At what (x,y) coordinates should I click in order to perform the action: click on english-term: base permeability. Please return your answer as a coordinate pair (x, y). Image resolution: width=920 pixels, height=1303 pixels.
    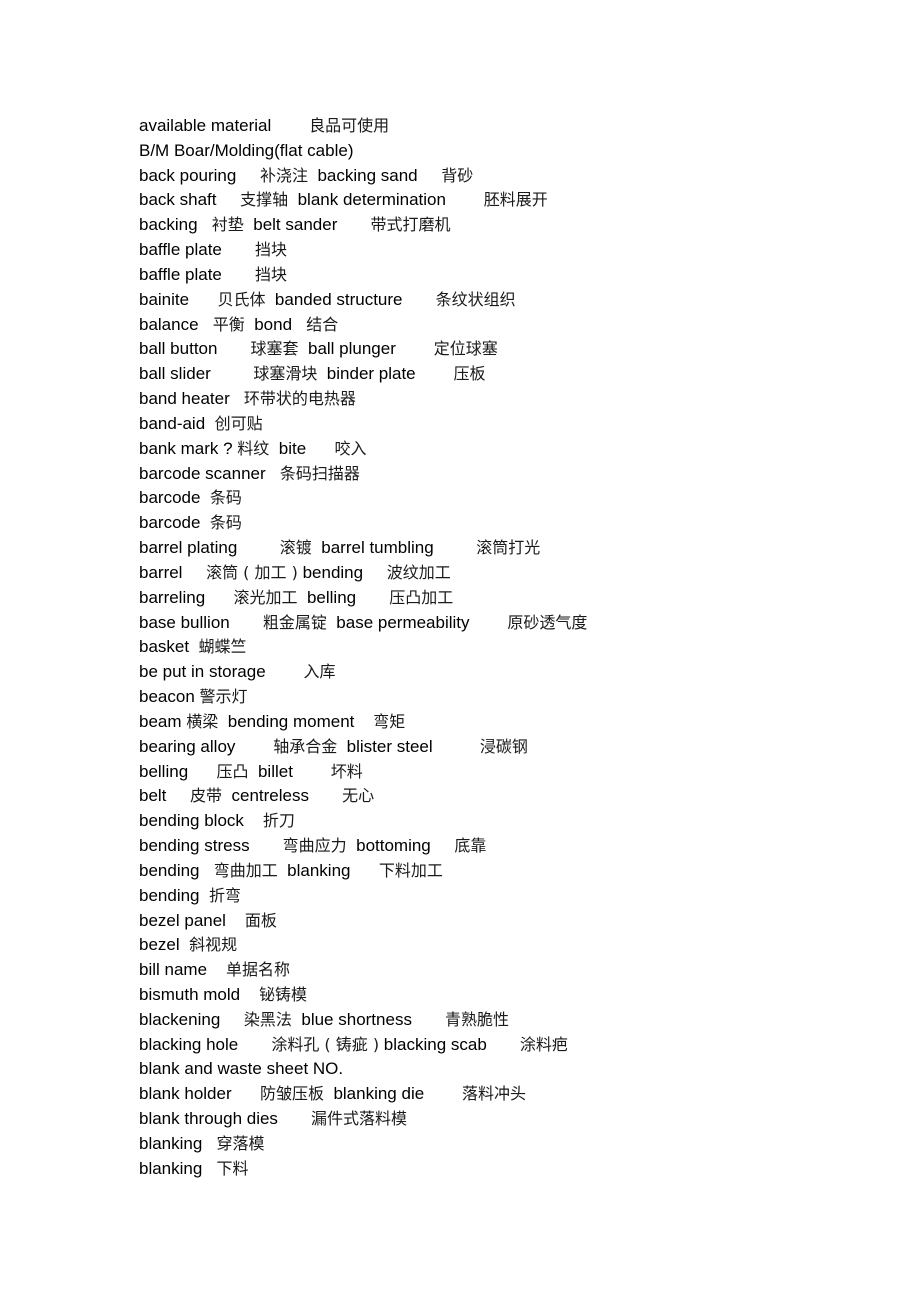
    Looking at the image, I should click on (403, 622).